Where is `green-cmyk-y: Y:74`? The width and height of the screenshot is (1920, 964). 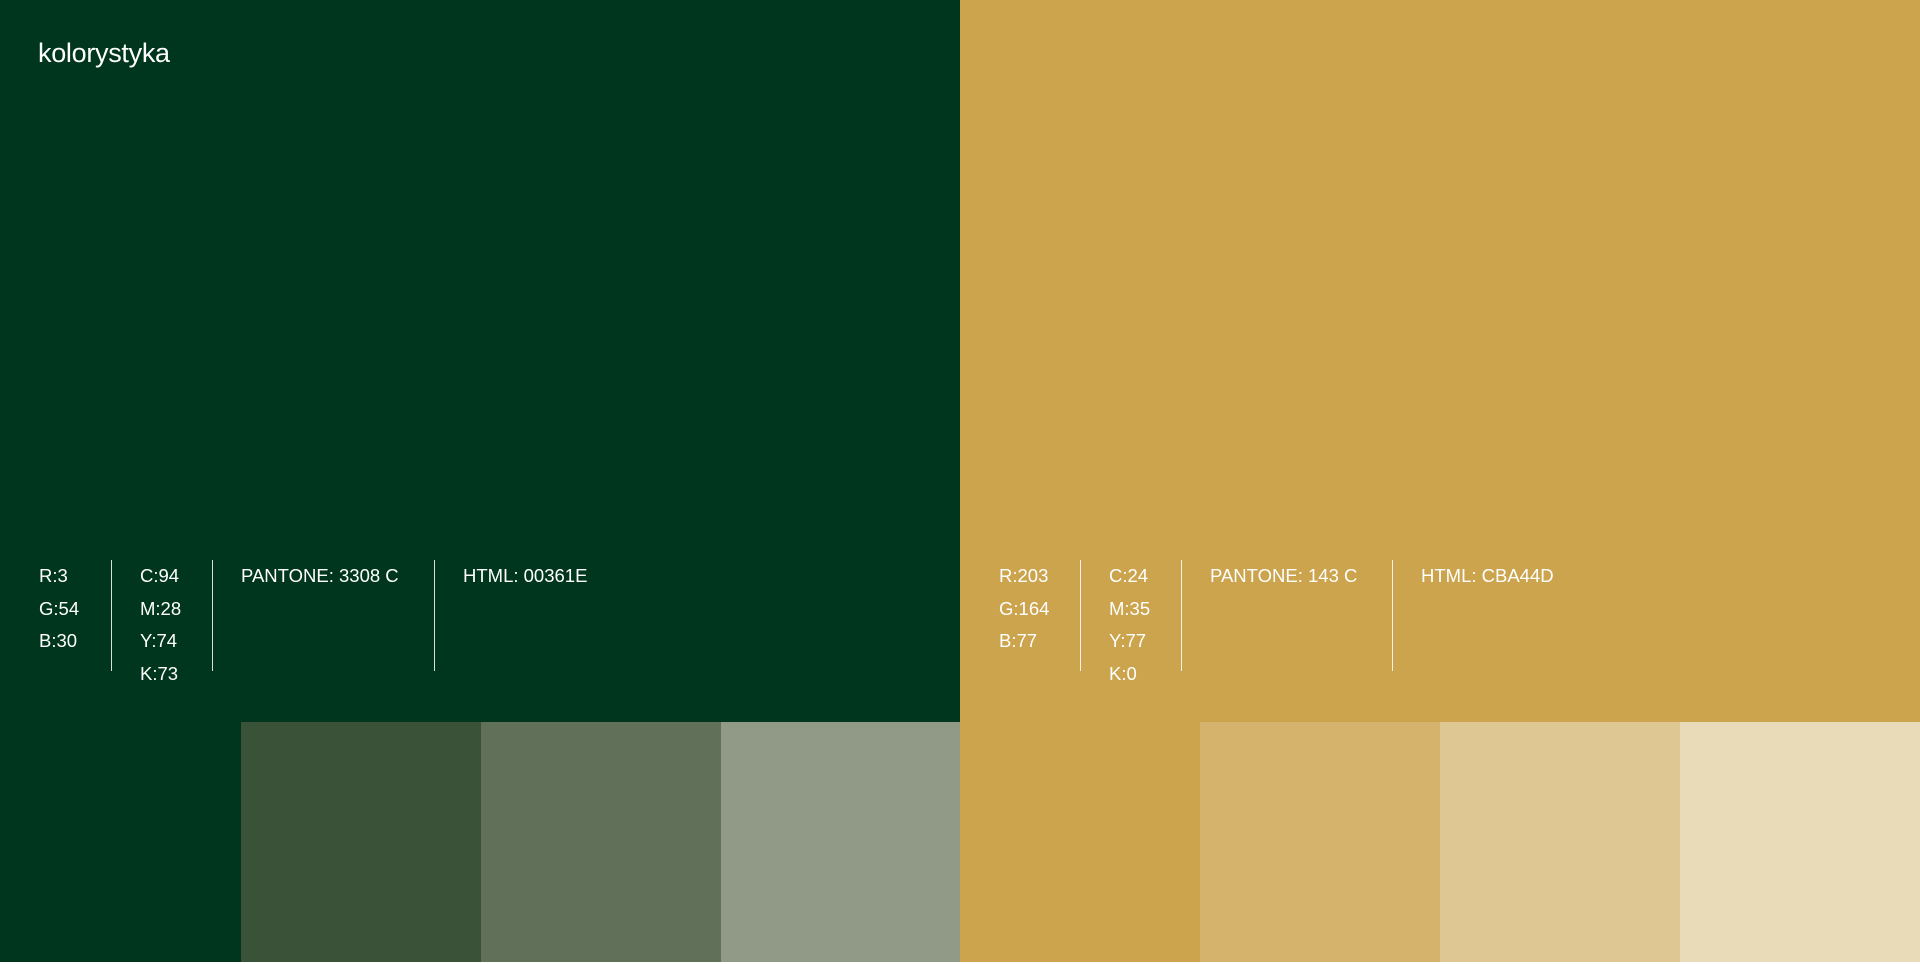 green-cmyk-y: Y:74 is located at coordinates (159, 640).